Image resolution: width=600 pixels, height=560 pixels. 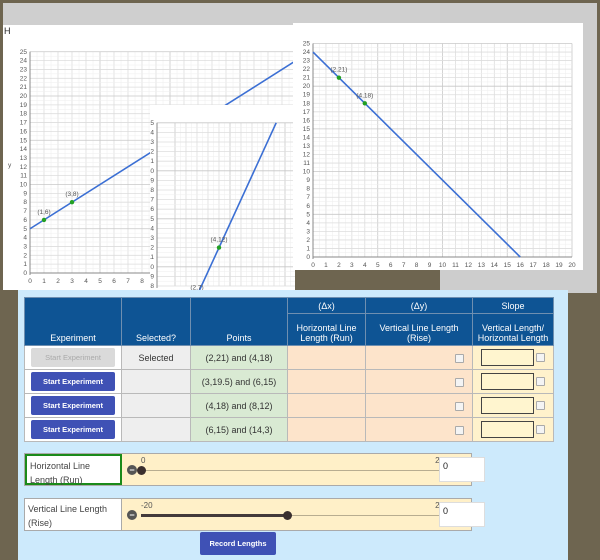 I want to click on x-tick-label: 8, so click(x=417, y=265).